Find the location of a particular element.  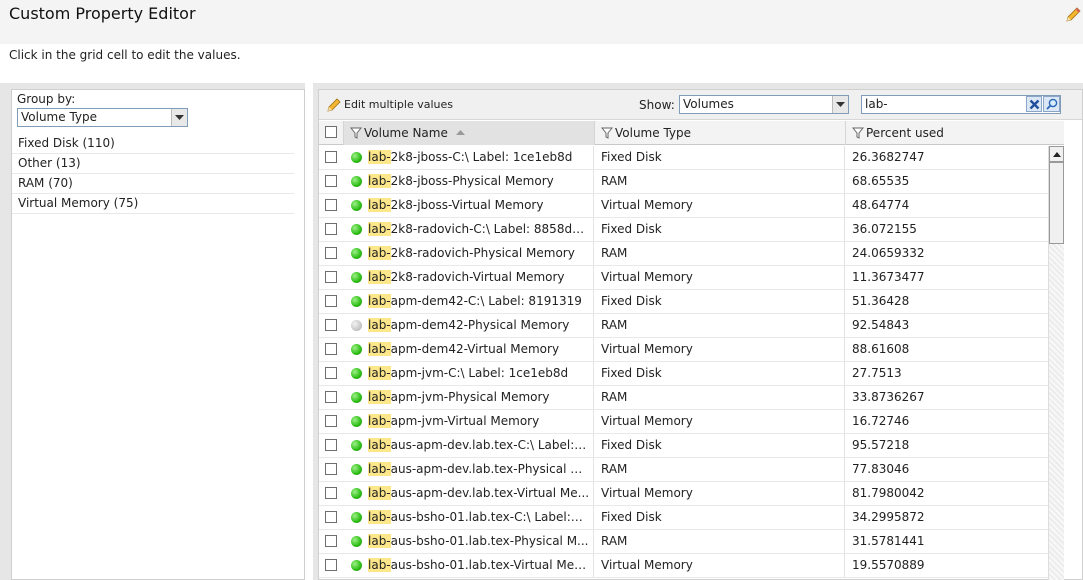

percent-used-cell: 31.5781441 is located at coordinates (947, 541).